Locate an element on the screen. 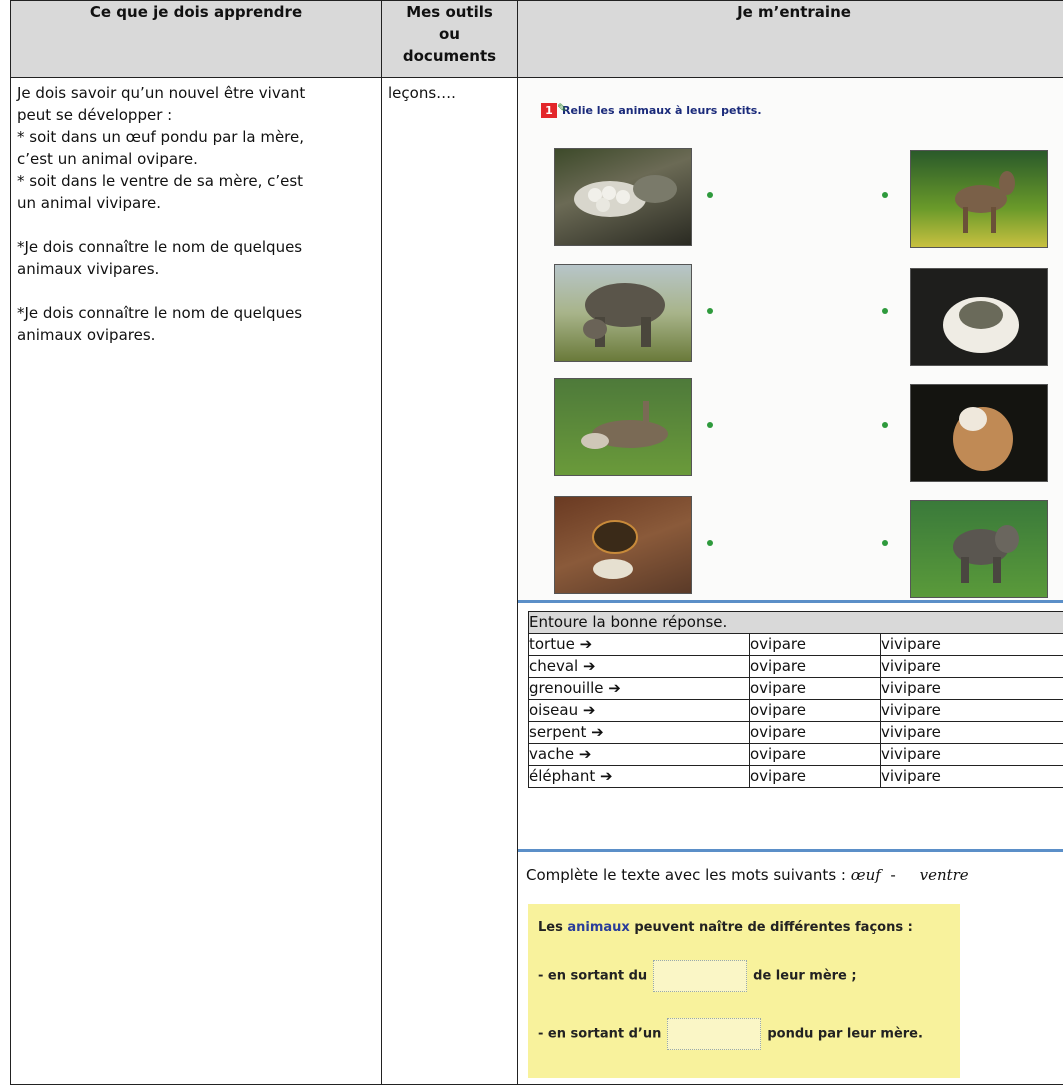 Image resolution: width=1063 pixels, height=1085 pixels. elephant-calf-nursing-photo is located at coordinates (623, 313).